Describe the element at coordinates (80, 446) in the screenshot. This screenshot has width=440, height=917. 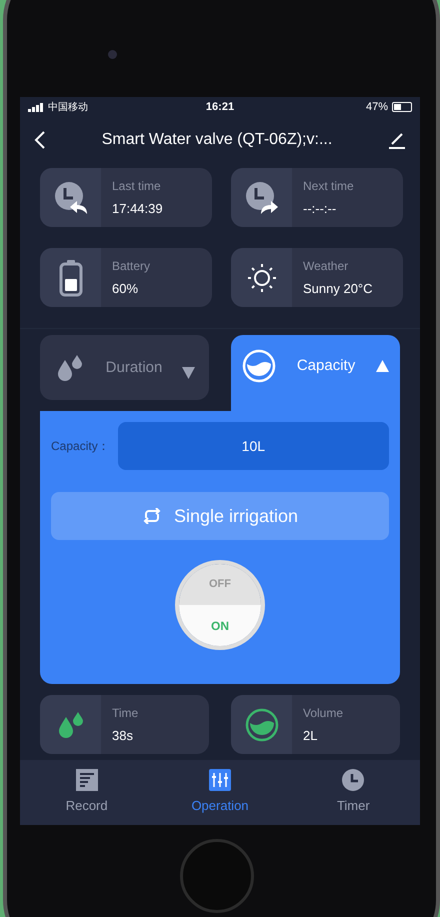
I see `capacity-label: Capacity：` at that location.